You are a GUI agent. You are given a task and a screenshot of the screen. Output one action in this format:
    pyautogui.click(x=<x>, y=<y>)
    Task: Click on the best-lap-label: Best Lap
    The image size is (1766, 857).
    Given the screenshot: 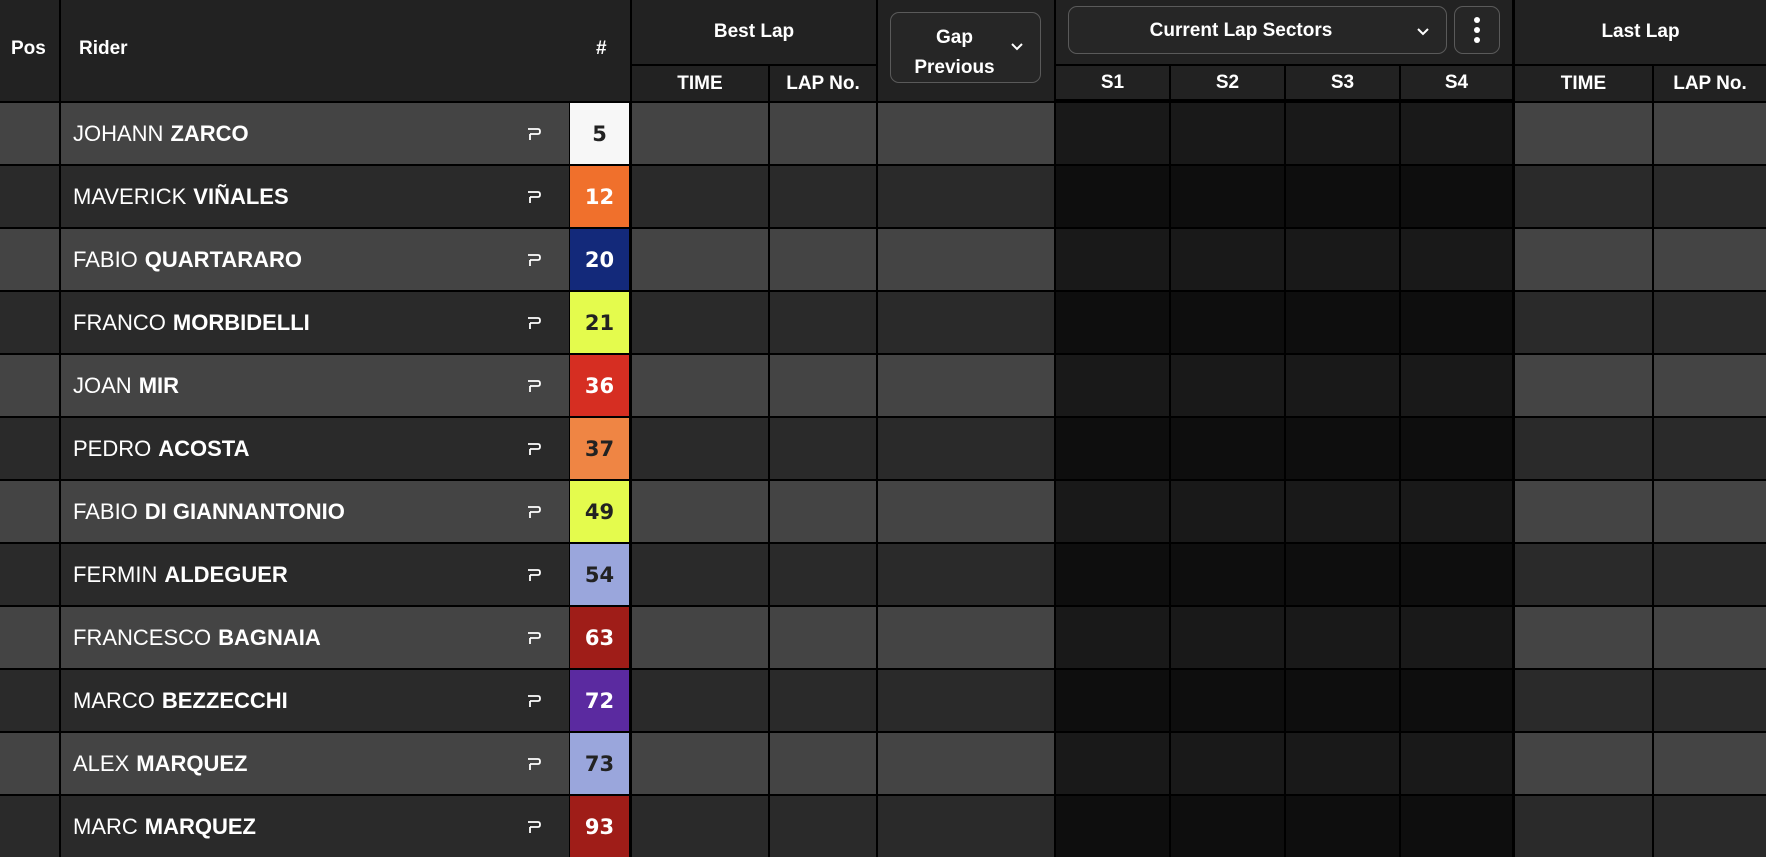 What is the action you would take?
    pyautogui.click(x=754, y=31)
    